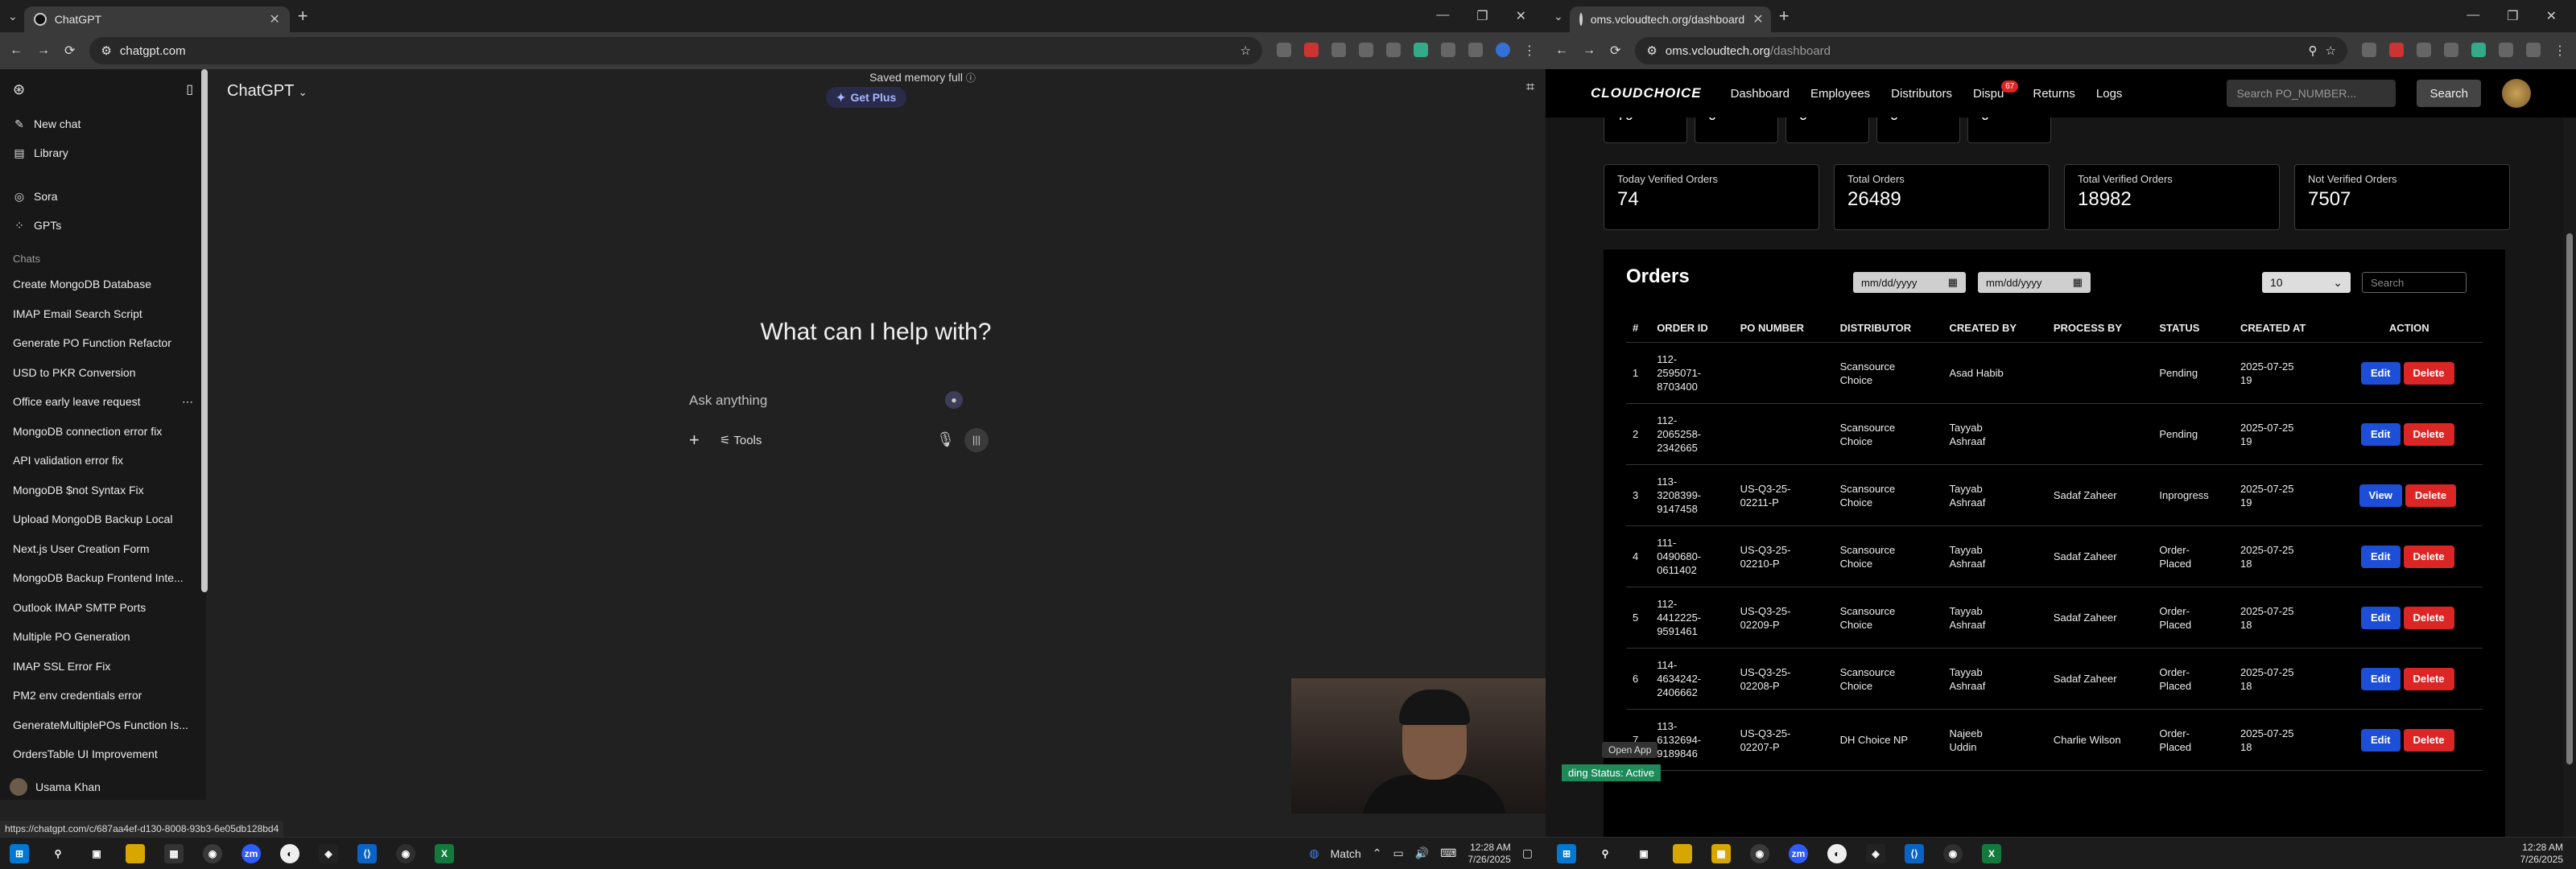 The height and width of the screenshot is (869, 2576). Describe the element at coordinates (103, 373) in the screenshot. I see `chat-history-item: USD to PKR Conversion` at that location.